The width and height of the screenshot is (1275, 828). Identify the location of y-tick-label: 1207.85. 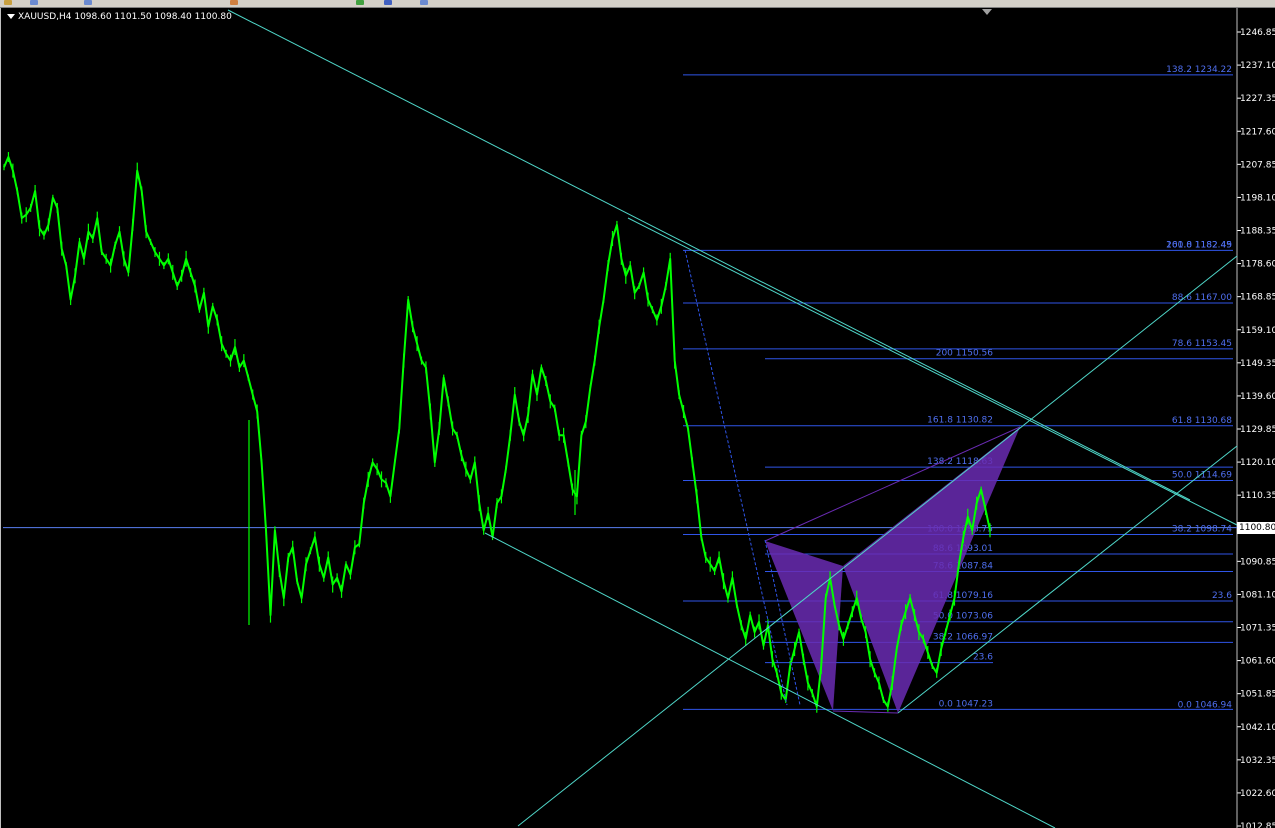
(1257, 165).